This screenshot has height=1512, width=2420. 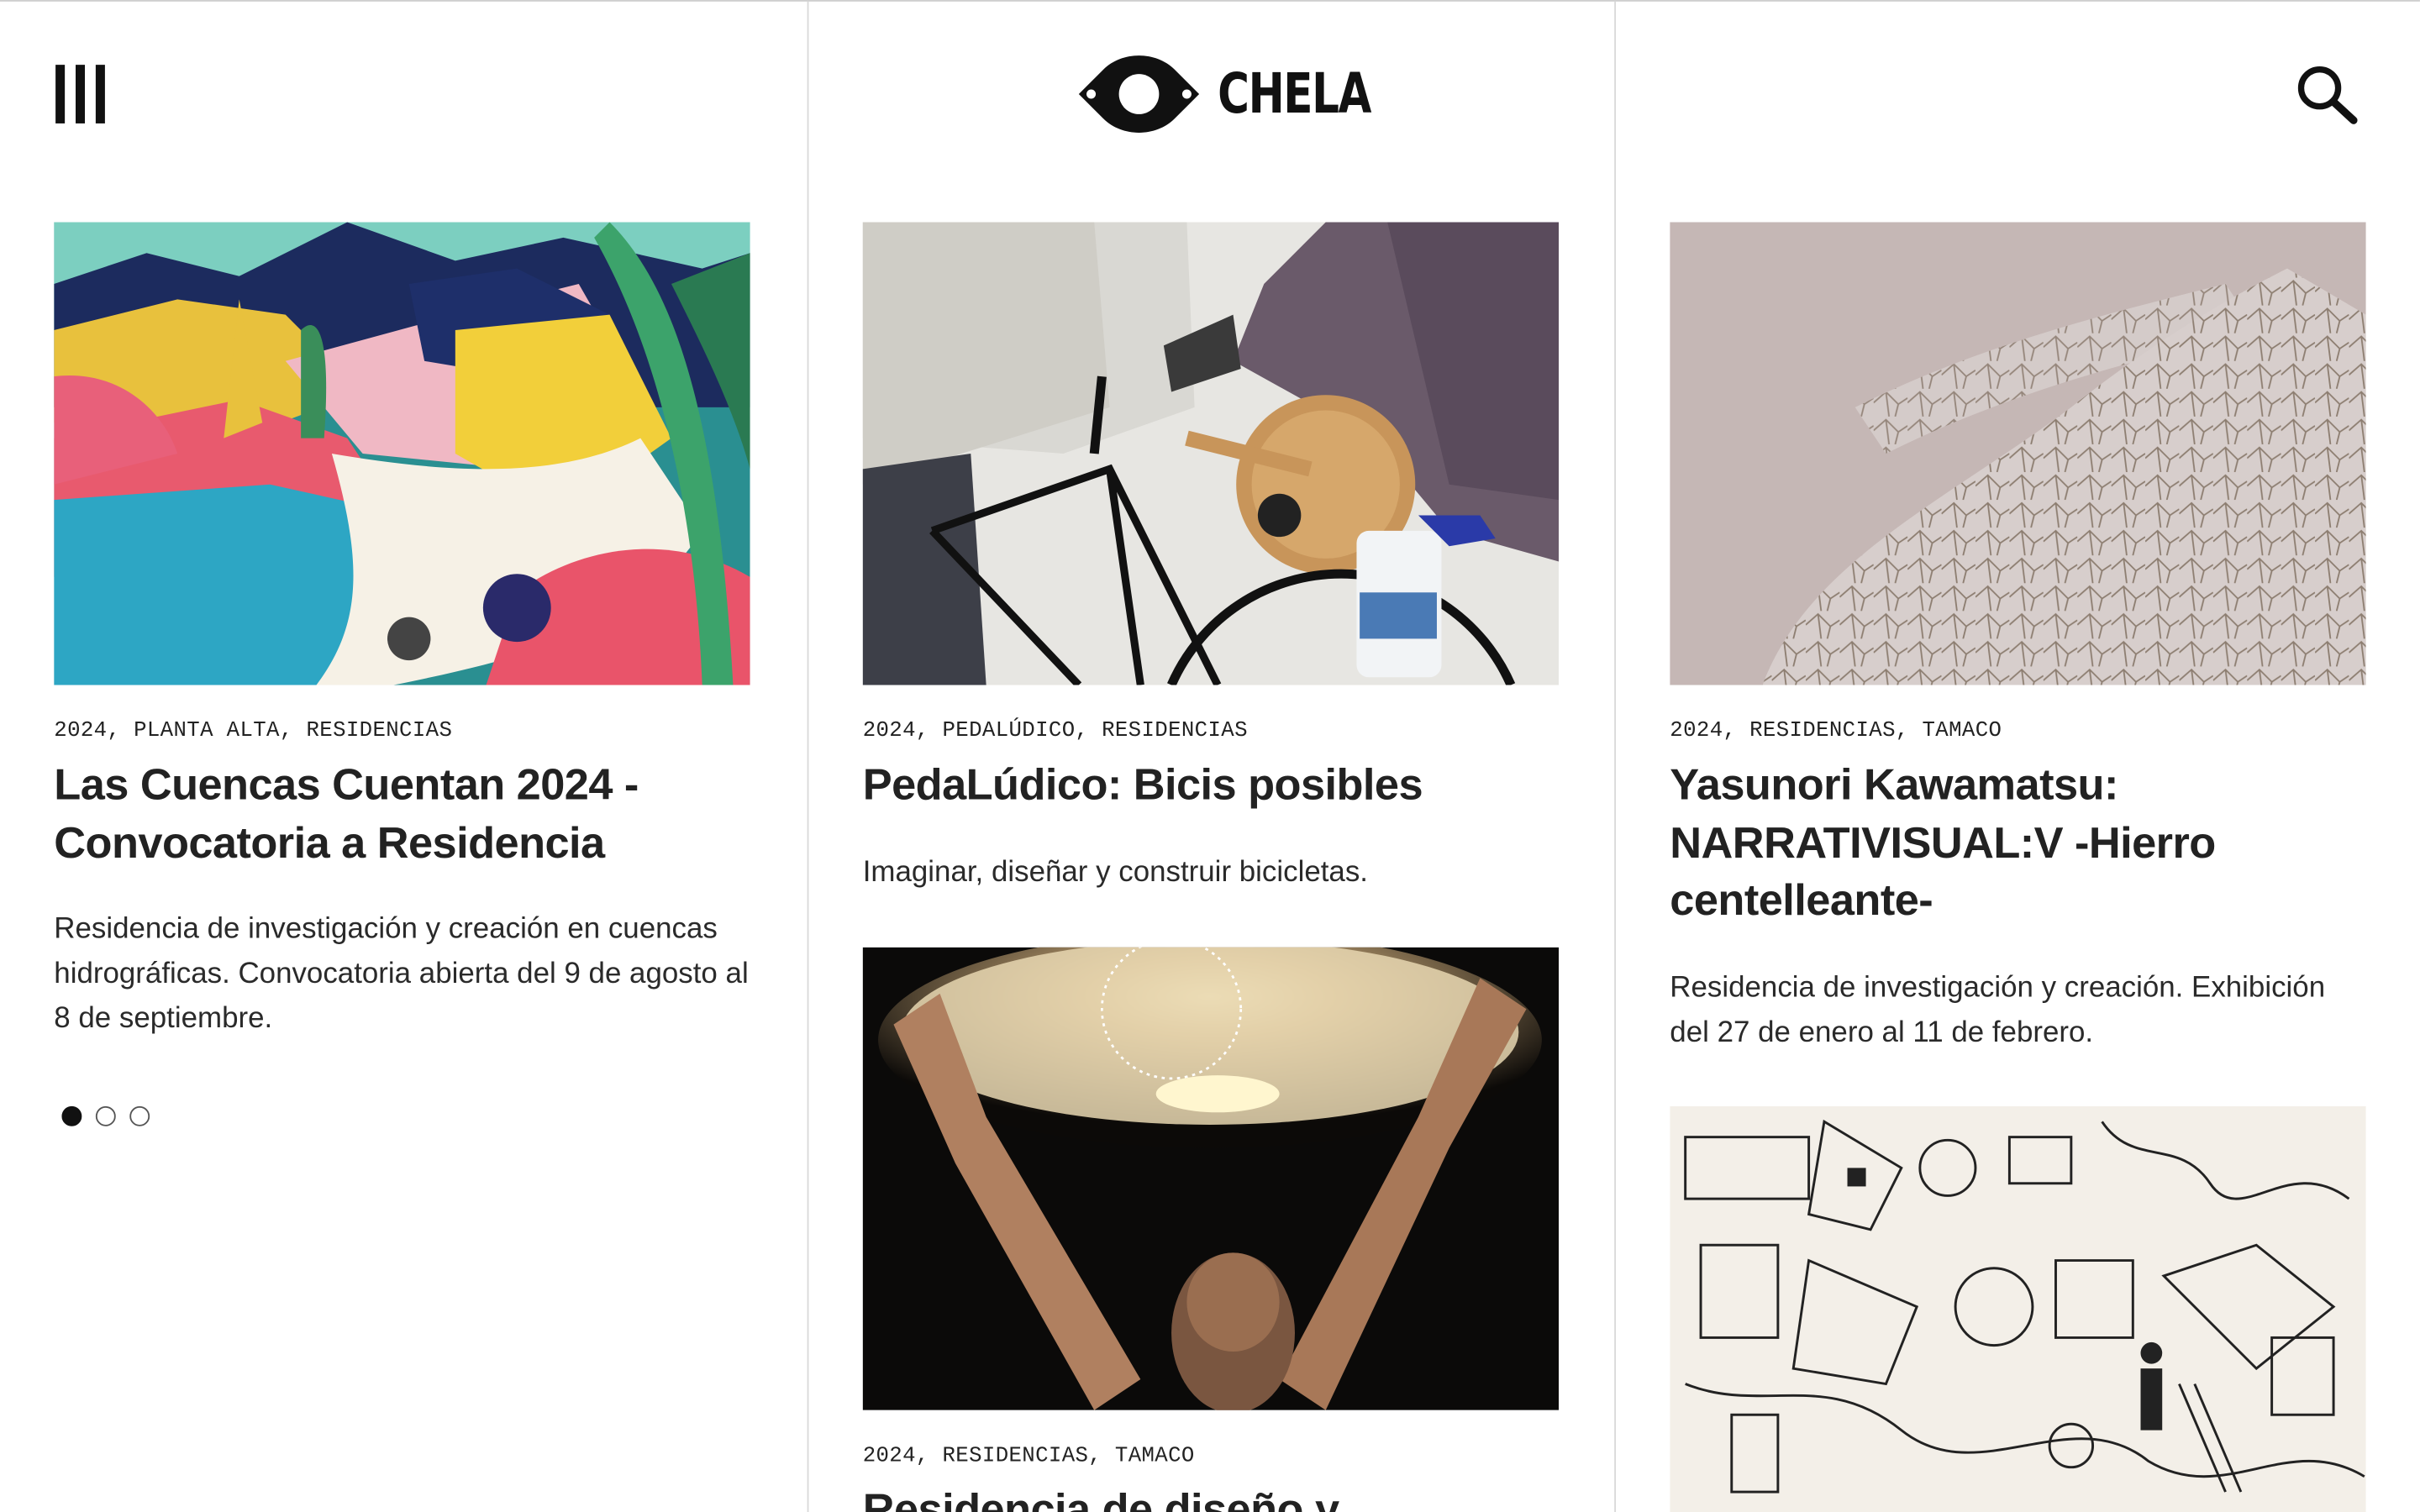 I want to click on card-tags: 2024, PEDALÚDICO, RESIDENCIAS, so click(x=1055, y=731).